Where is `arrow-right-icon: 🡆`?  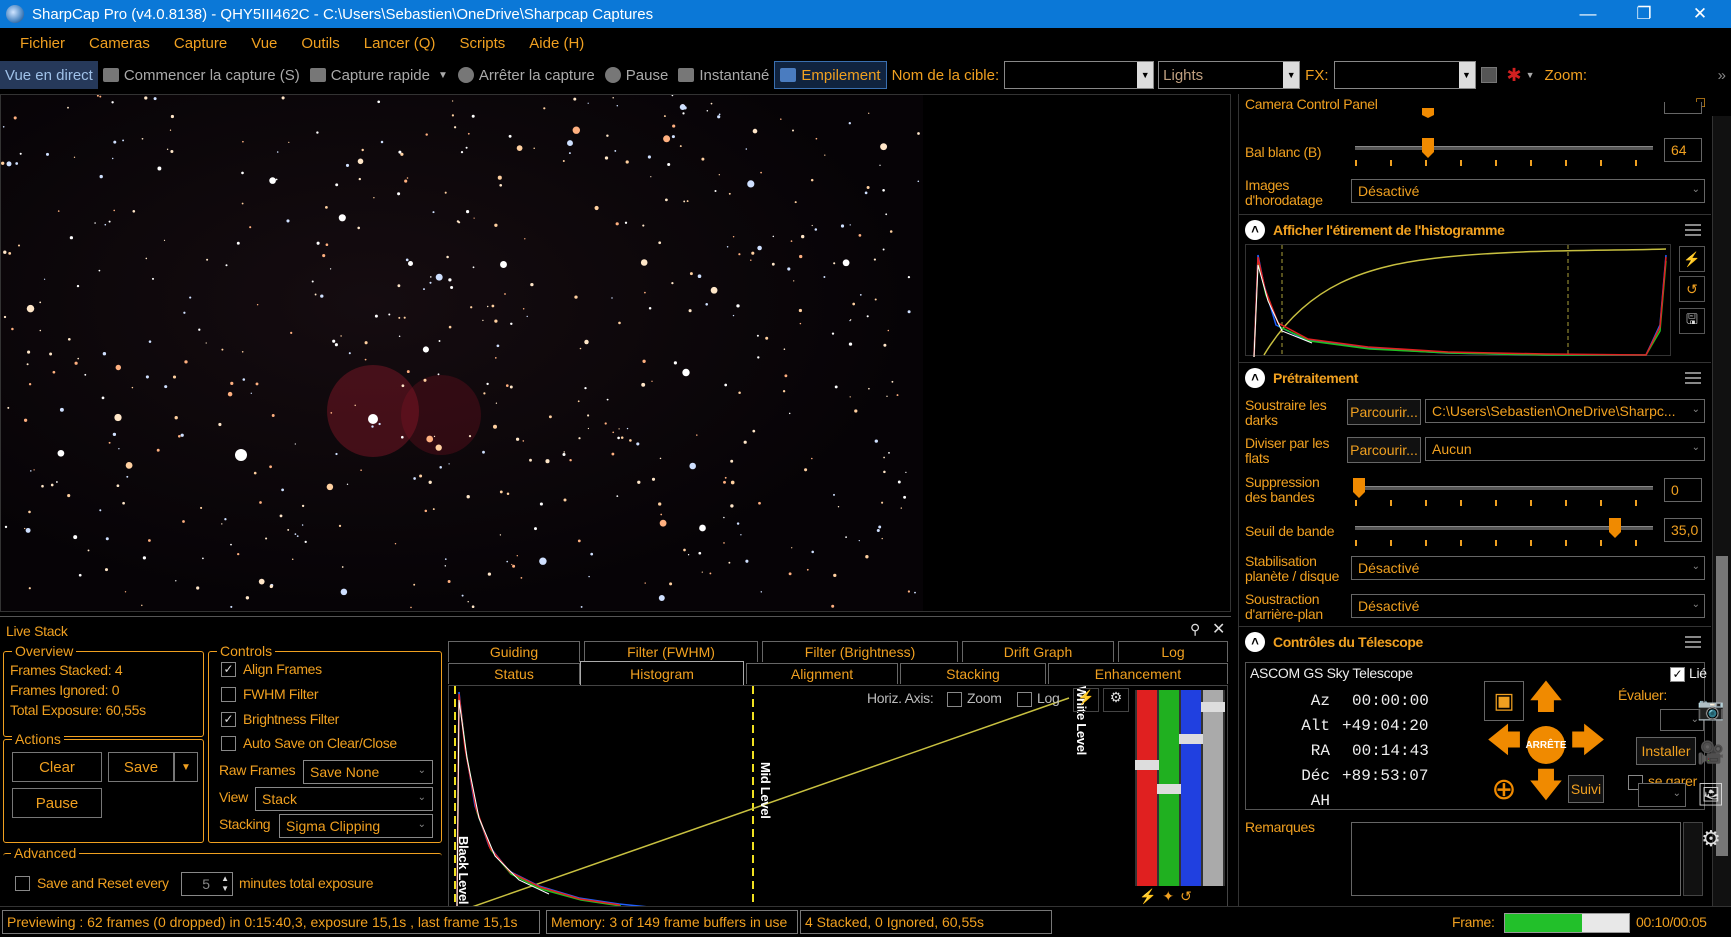
arrow-right-icon: 🡆 is located at coordinates (1588, 743).